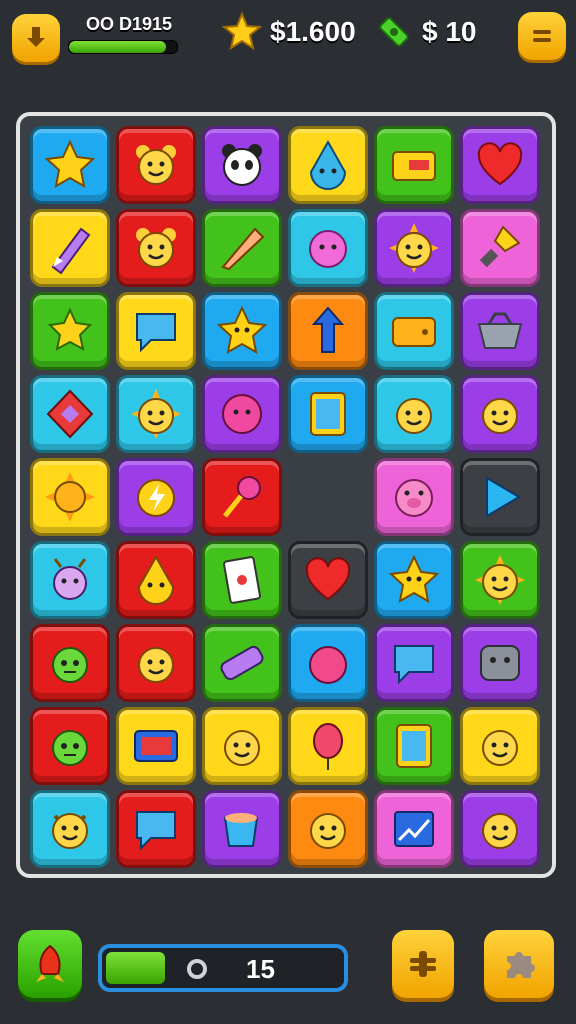 The image size is (576, 1024). Describe the element at coordinates (50, 964) in the screenshot. I see `booster-button` at that location.